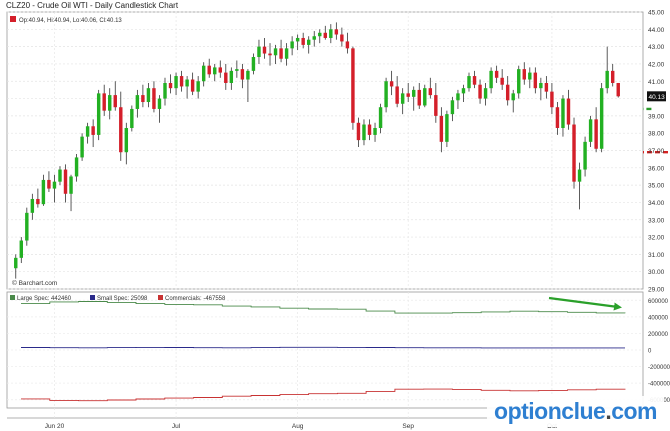 This screenshot has width=670, height=431. What do you see at coordinates (659, 368) in the screenshot?
I see `cot-tick-label: -200000` at bounding box center [659, 368].